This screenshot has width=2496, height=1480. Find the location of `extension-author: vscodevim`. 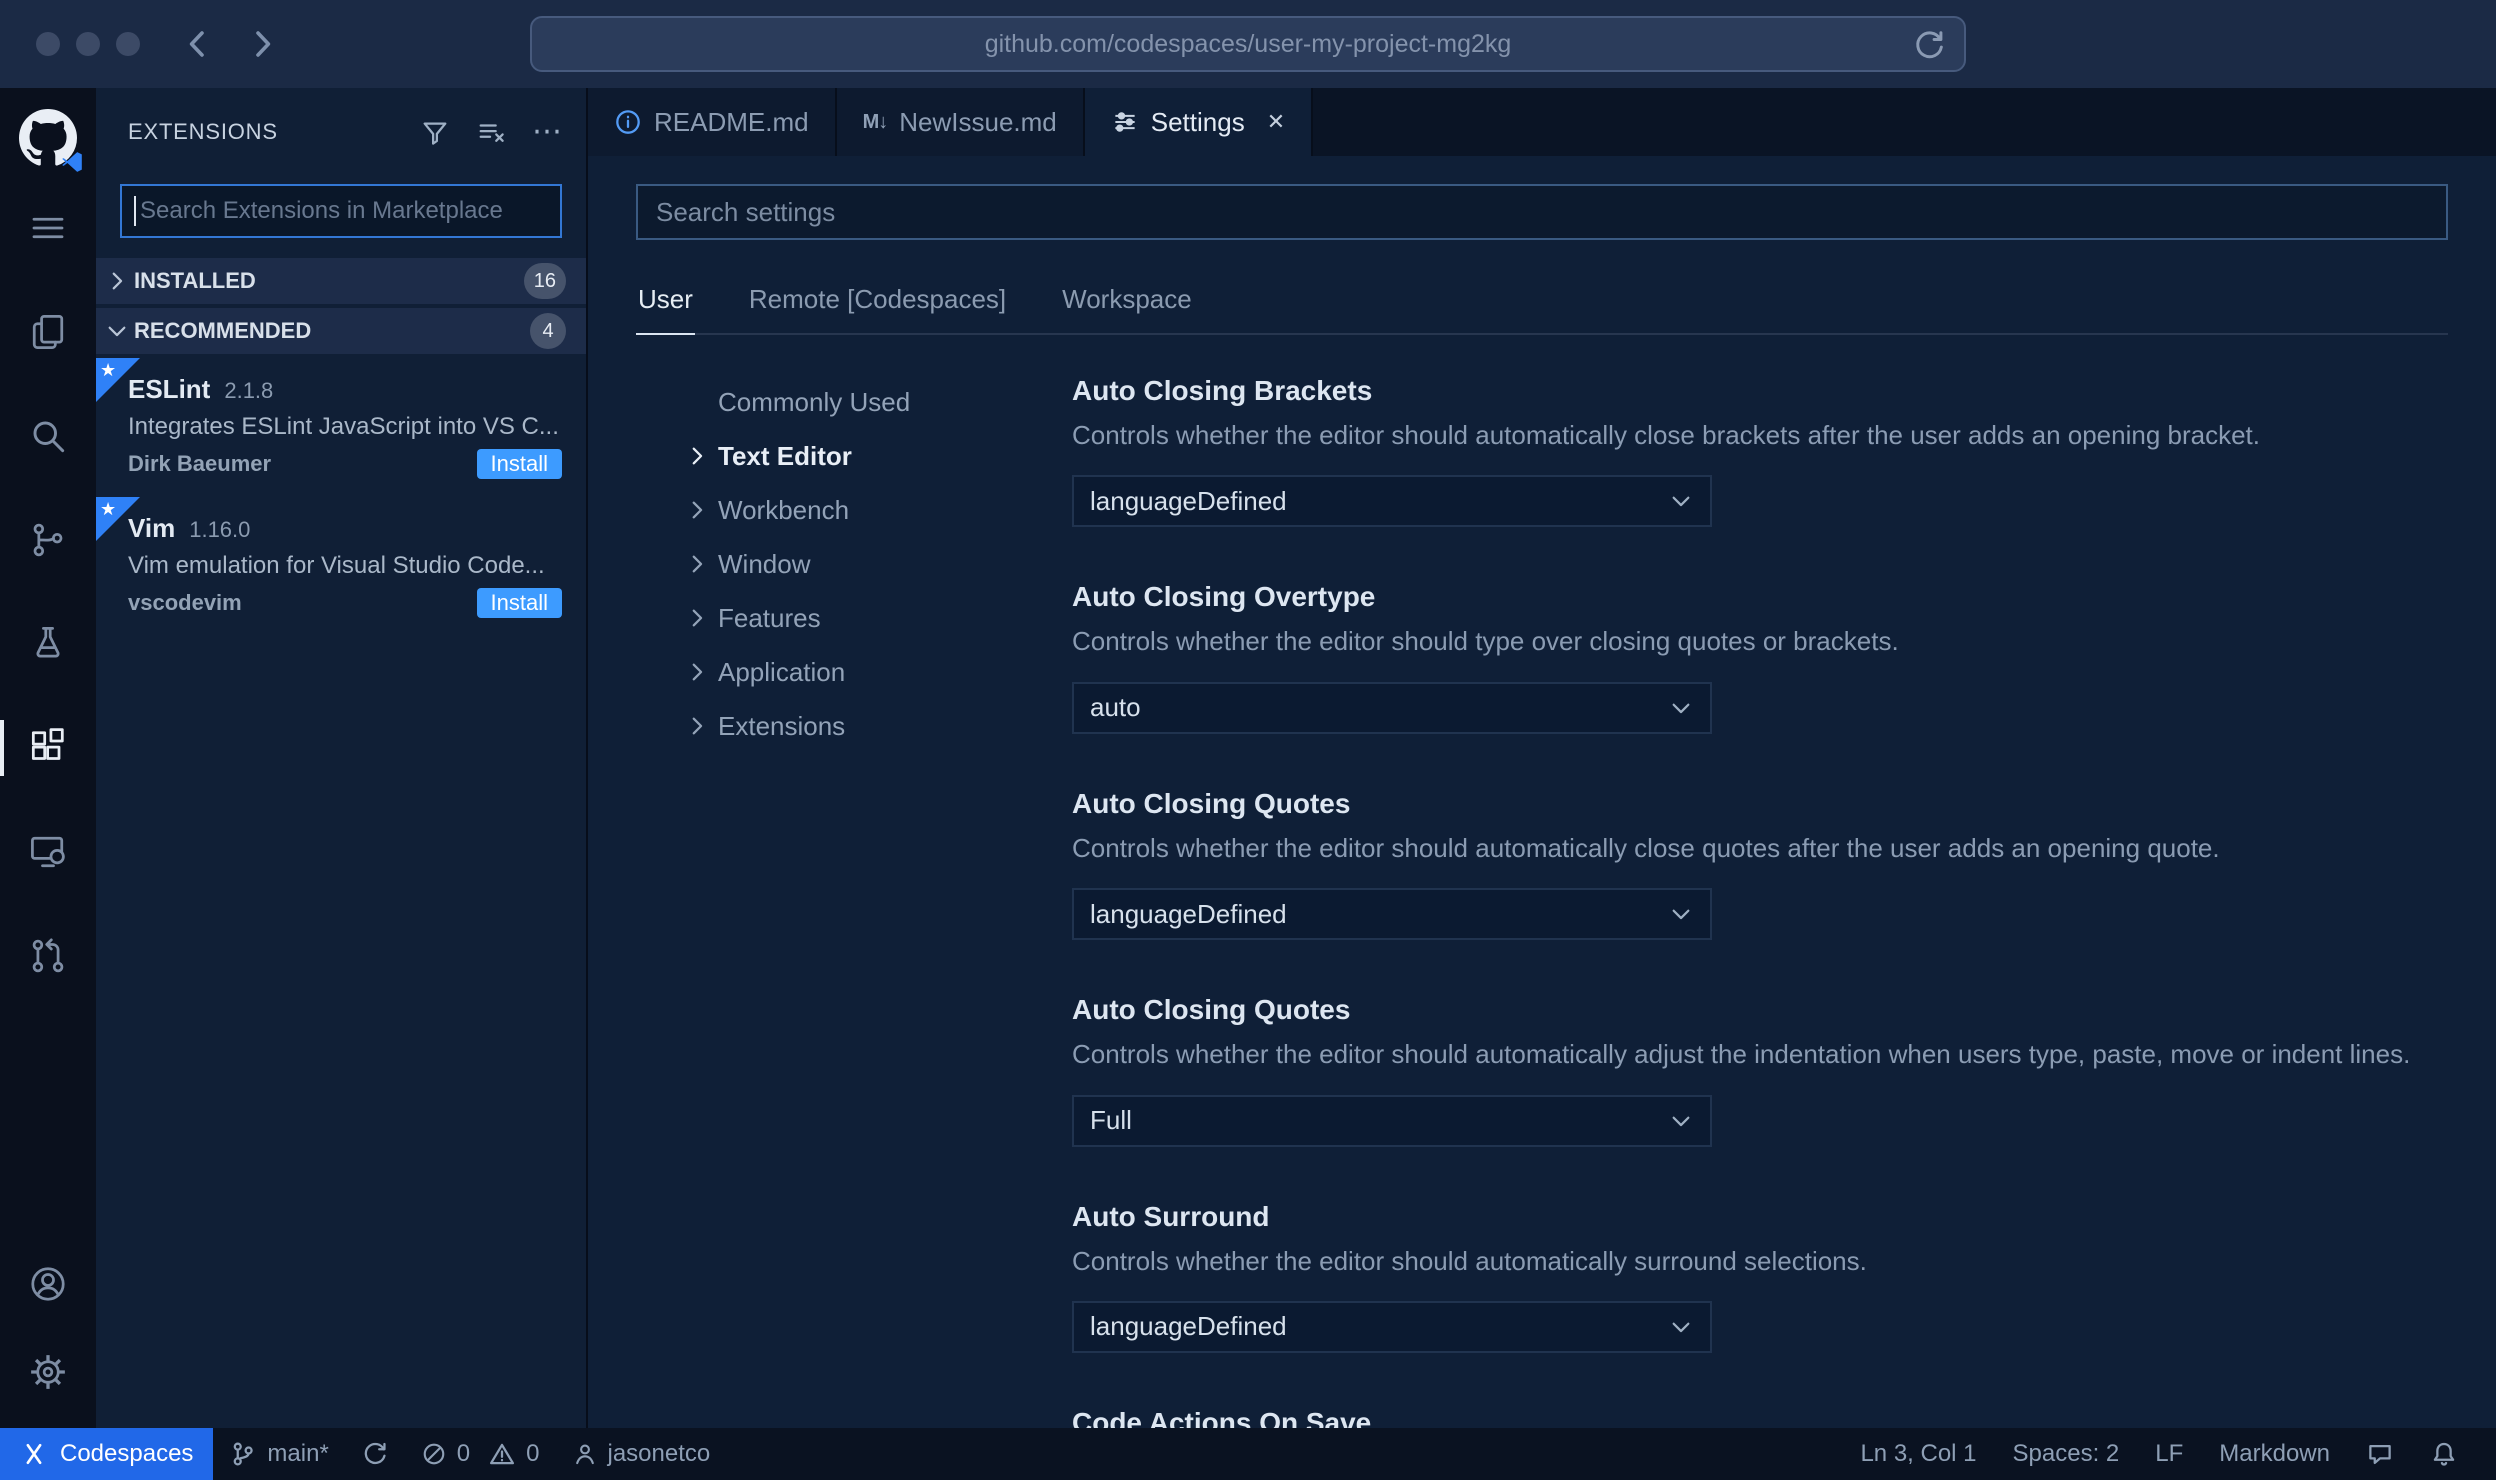

extension-author: vscodevim is located at coordinates (185, 602).